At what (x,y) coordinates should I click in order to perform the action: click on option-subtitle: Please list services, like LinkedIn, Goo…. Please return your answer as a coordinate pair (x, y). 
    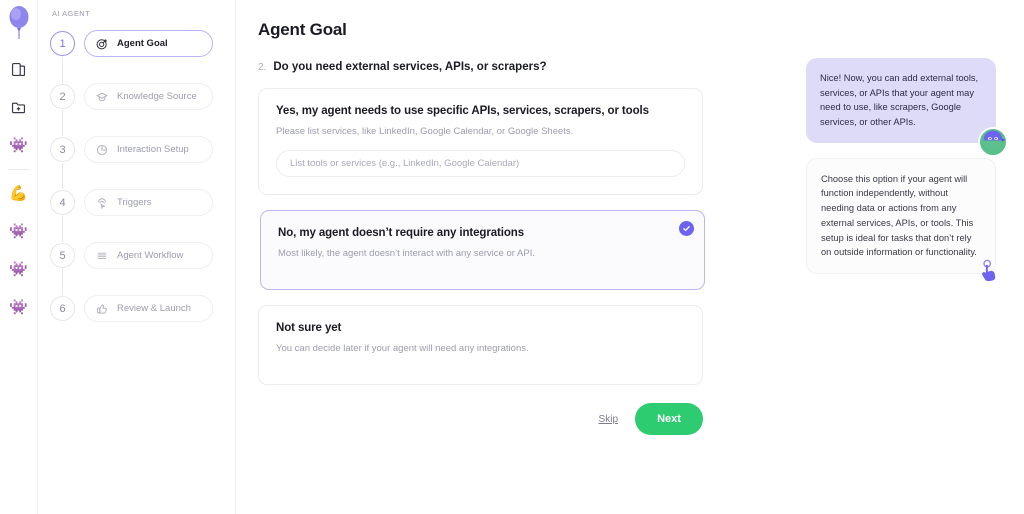
    Looking at the image, I should click on (425, 131).